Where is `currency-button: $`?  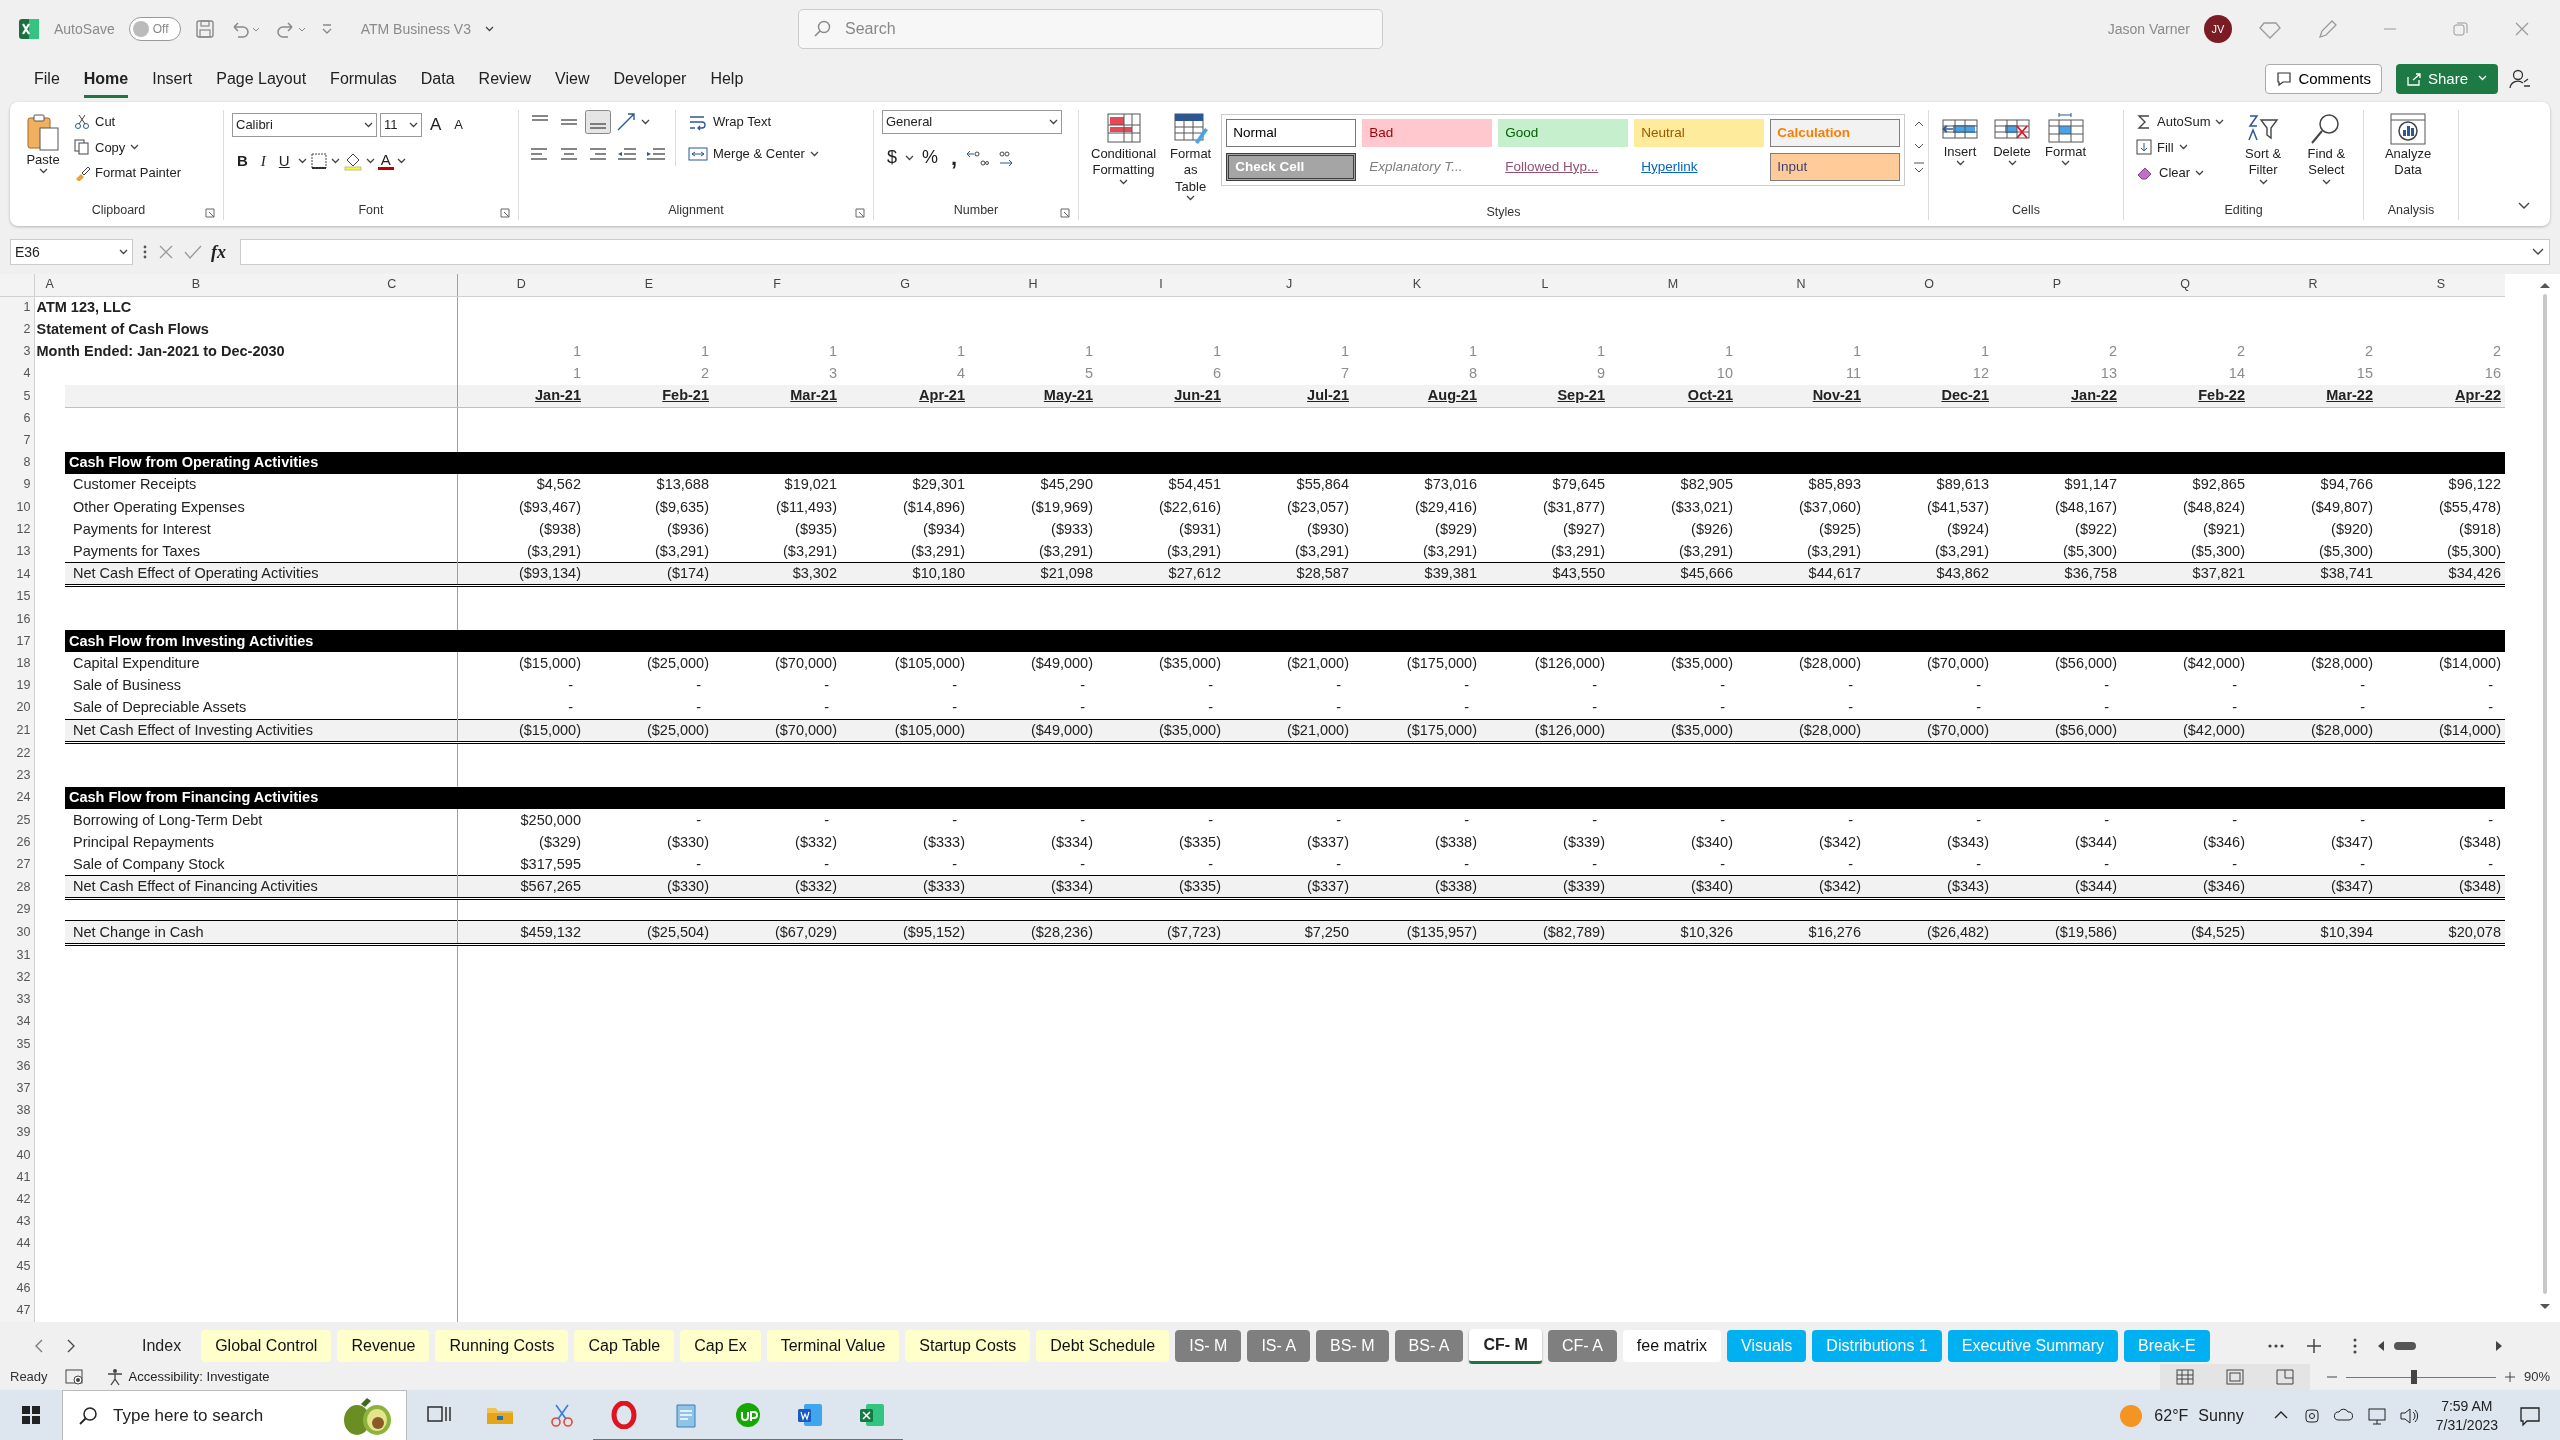 currency-button: $ is located at coordinates (892, 157).